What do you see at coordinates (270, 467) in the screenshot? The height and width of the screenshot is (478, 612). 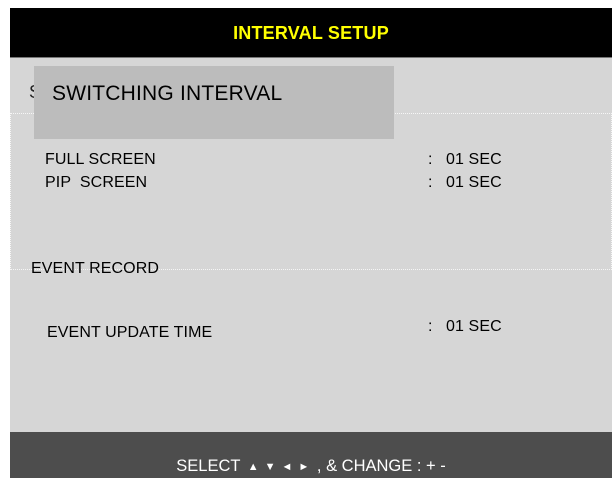 I see `down-arrow-icon: ▼` at bounding box center [270, 467].